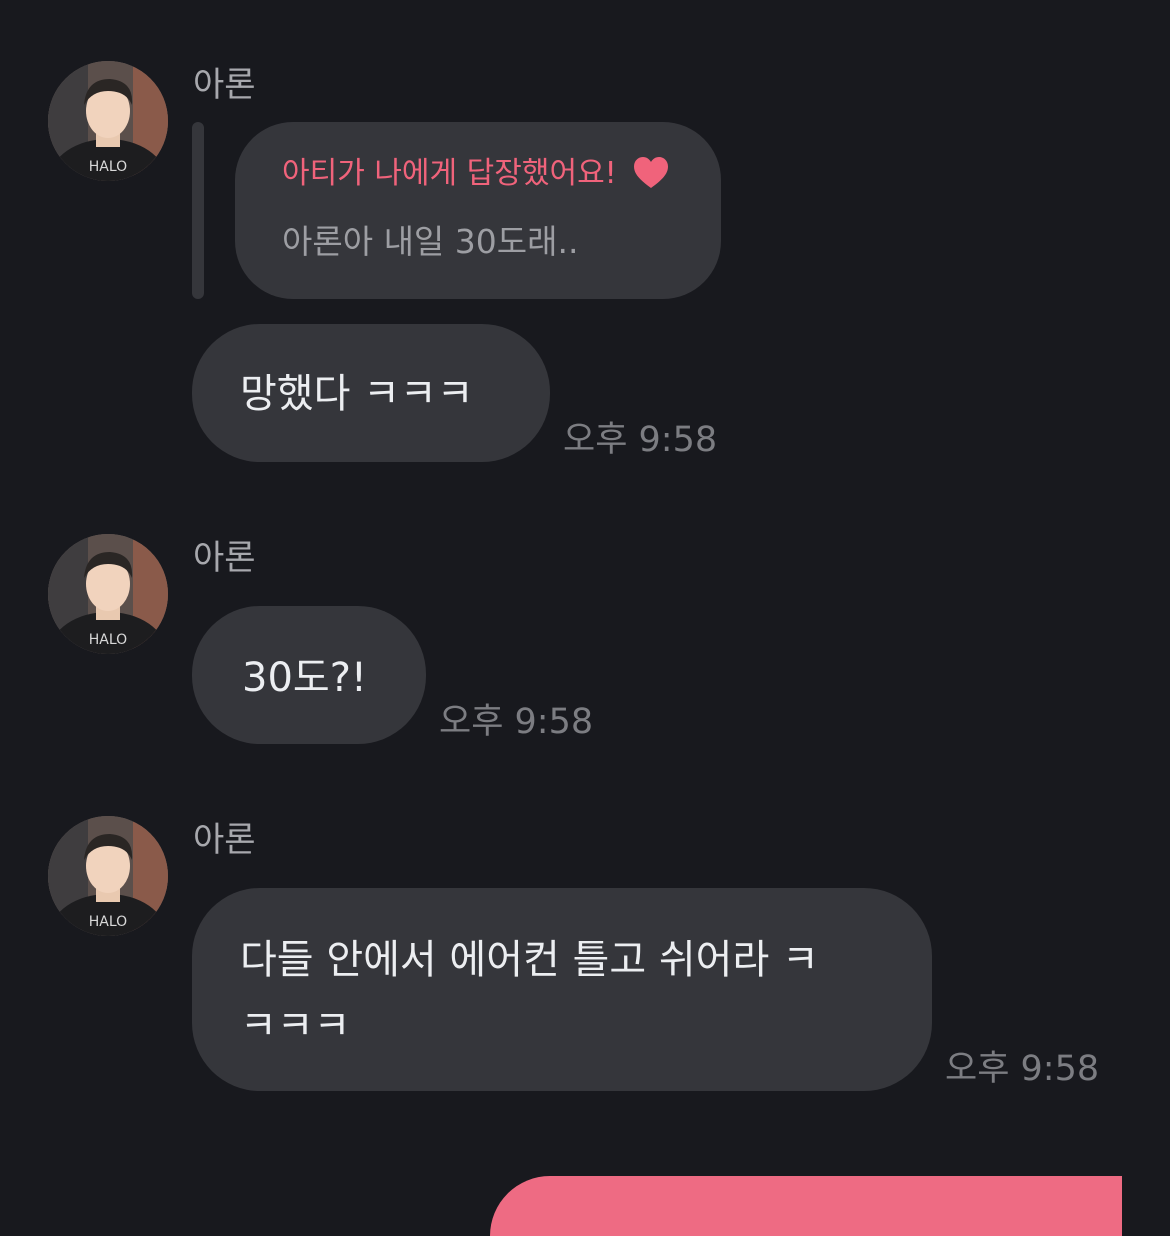 Image resolution: width=1170 pixels, height=1236 pixels. Describe the element at coordinates (357, 394) in the screenshot. I see `message-text: 망했다 ㅋㅋㅋ` at that location.